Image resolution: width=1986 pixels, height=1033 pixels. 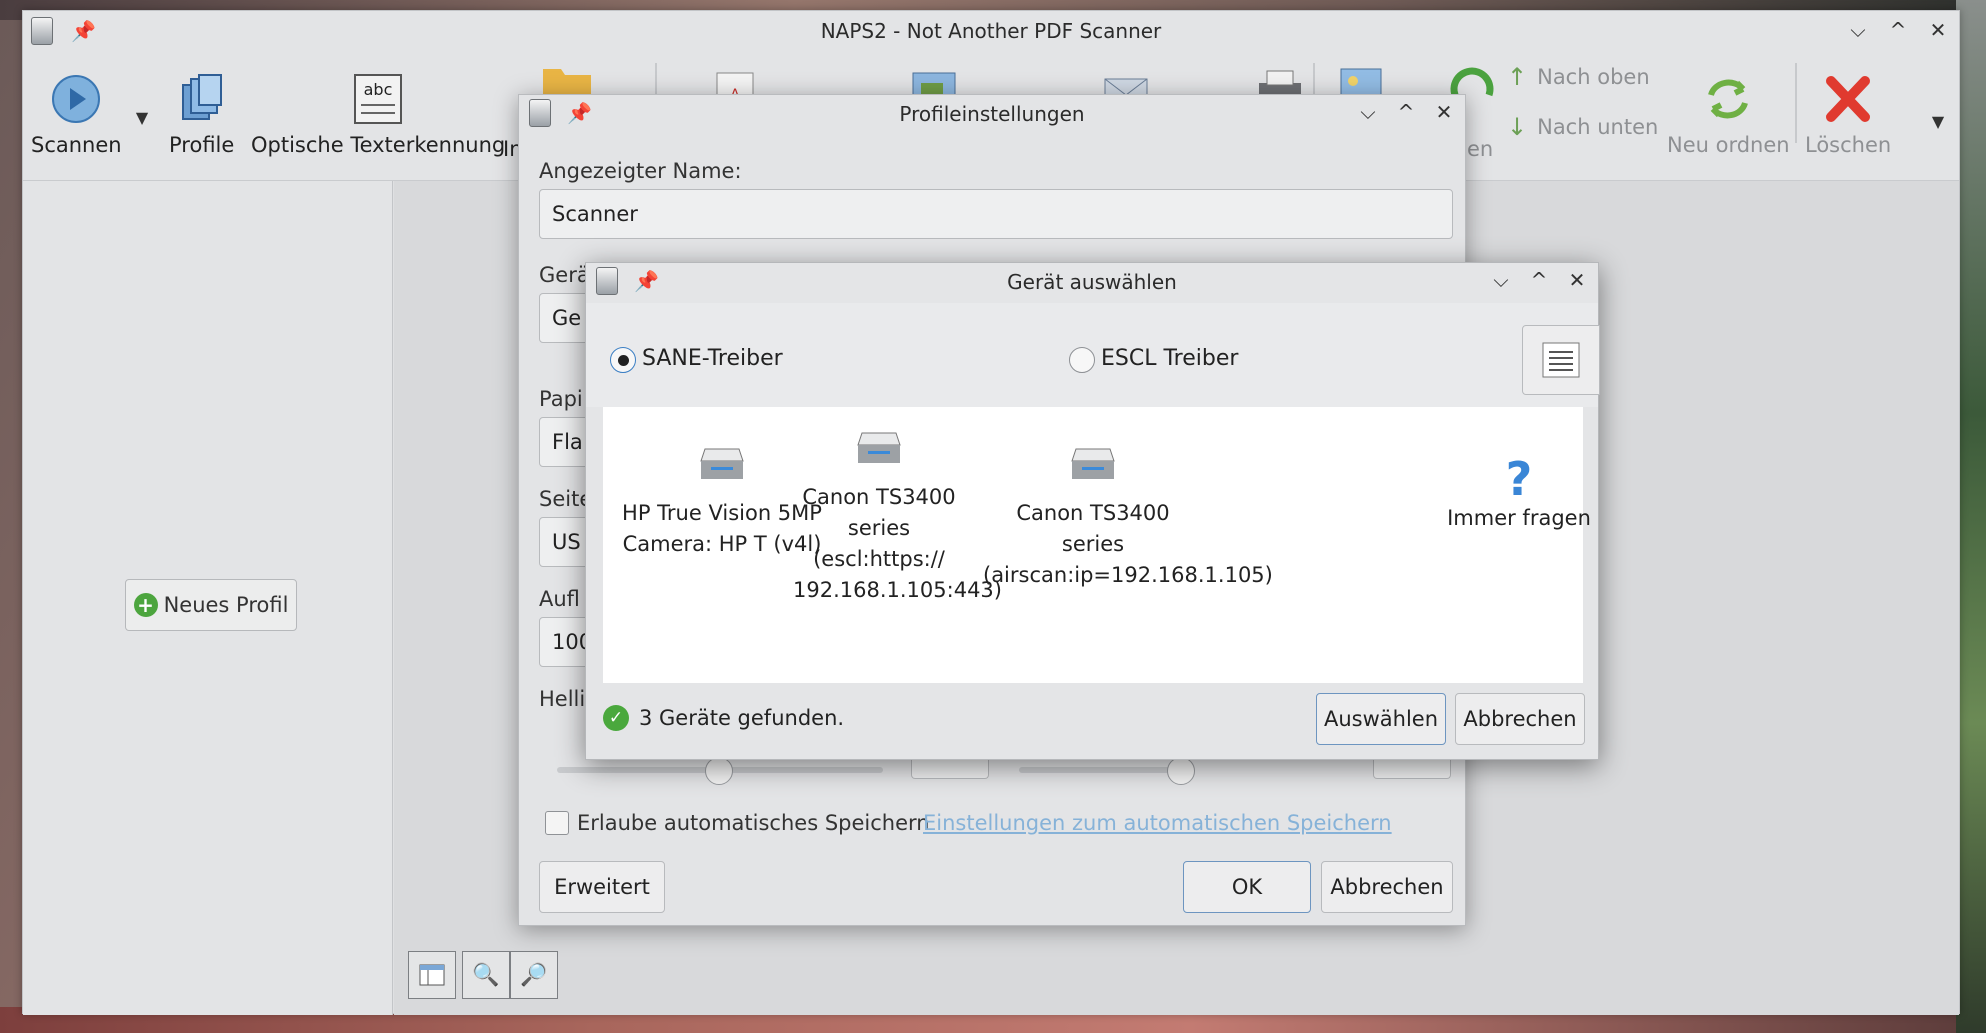 I want to click on reorder-button: Neu ordnen, so click(x=1728, y=115).